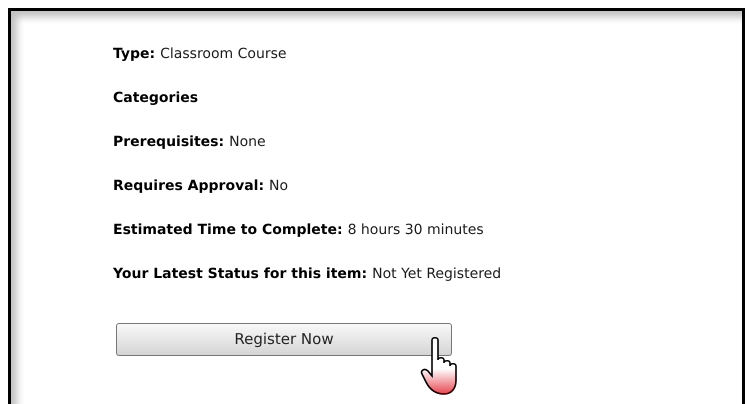 The width and height of the screenshot is (752, 404). What do you see at coordinates (437, 274) in the screenshot?
I see `field-value: Not Yet Registered` at bounding box center [437, 274].